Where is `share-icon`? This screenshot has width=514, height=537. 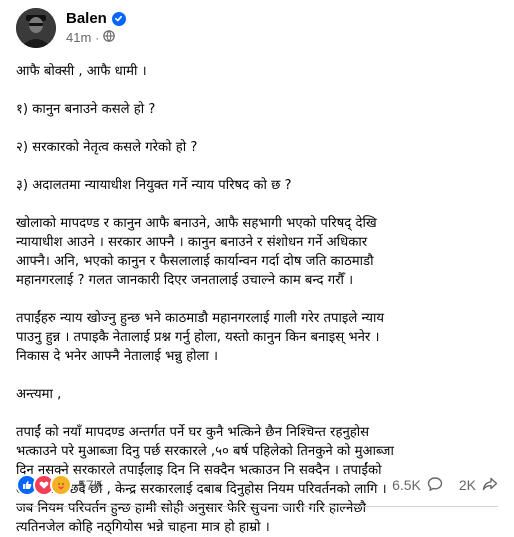
share-icon is located at coordinates (490, 485).